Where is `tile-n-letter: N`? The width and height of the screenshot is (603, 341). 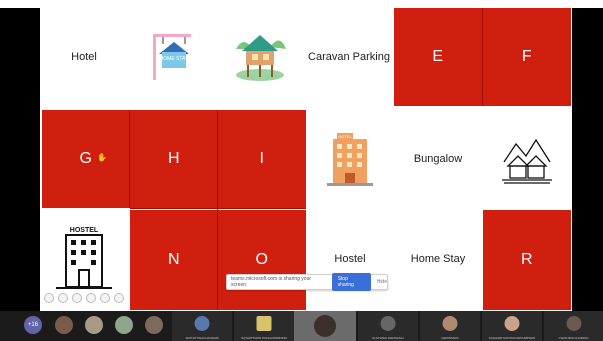
tile-n-letter: N is located at coordinates (174, 259).